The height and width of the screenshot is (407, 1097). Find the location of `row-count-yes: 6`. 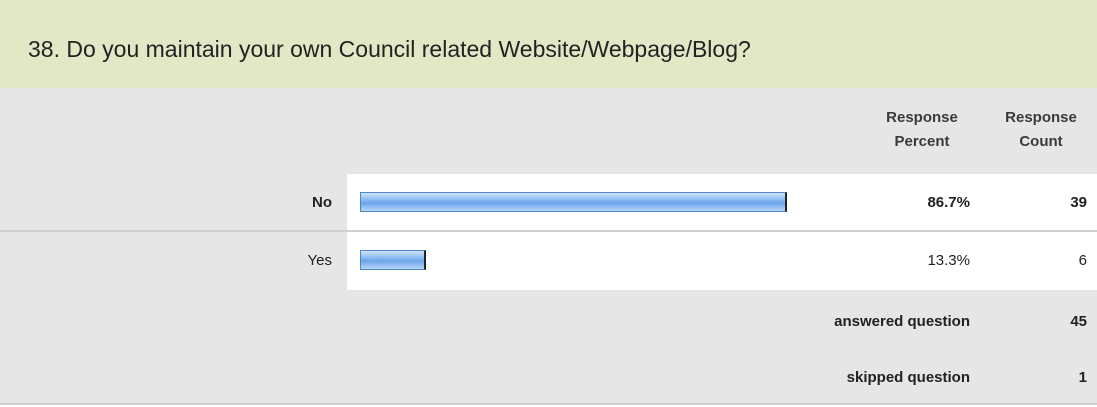

row-count-yes: 6 is located at coordinates (1082, 260).